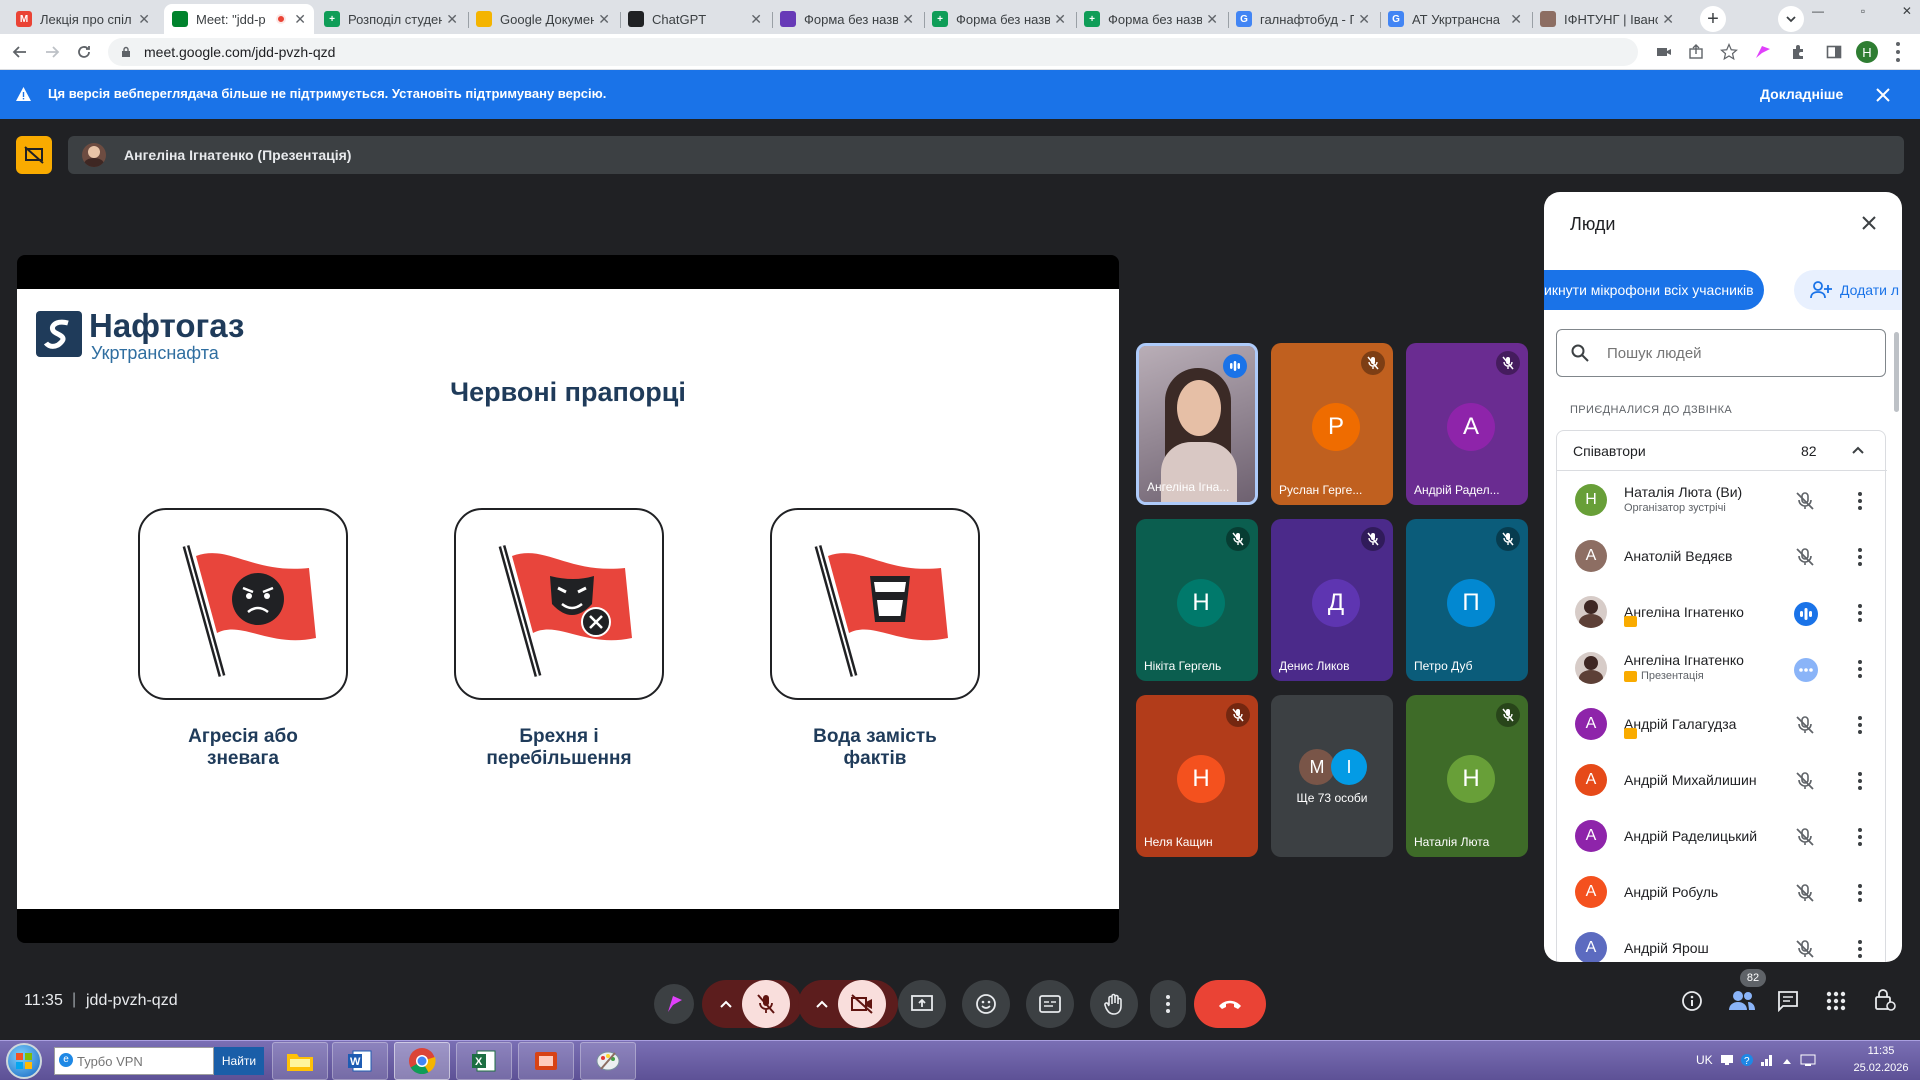 This screenshot has width=1920, height=1080. Describe the element at coordinates (1737, 353) in the screenshot. I see `people-search-input` at that location.